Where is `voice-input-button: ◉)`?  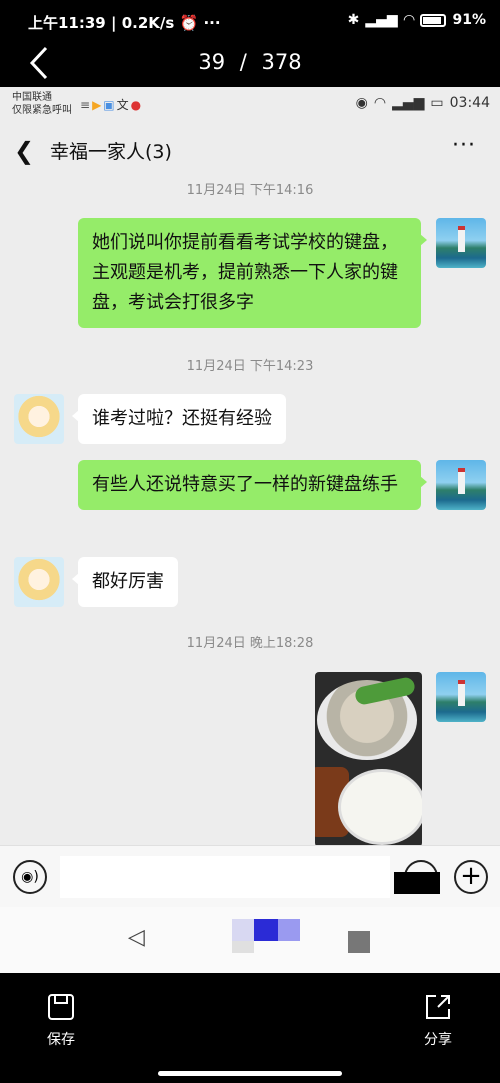
voice-input-button: ◉) is located at coordinates (30, 877).